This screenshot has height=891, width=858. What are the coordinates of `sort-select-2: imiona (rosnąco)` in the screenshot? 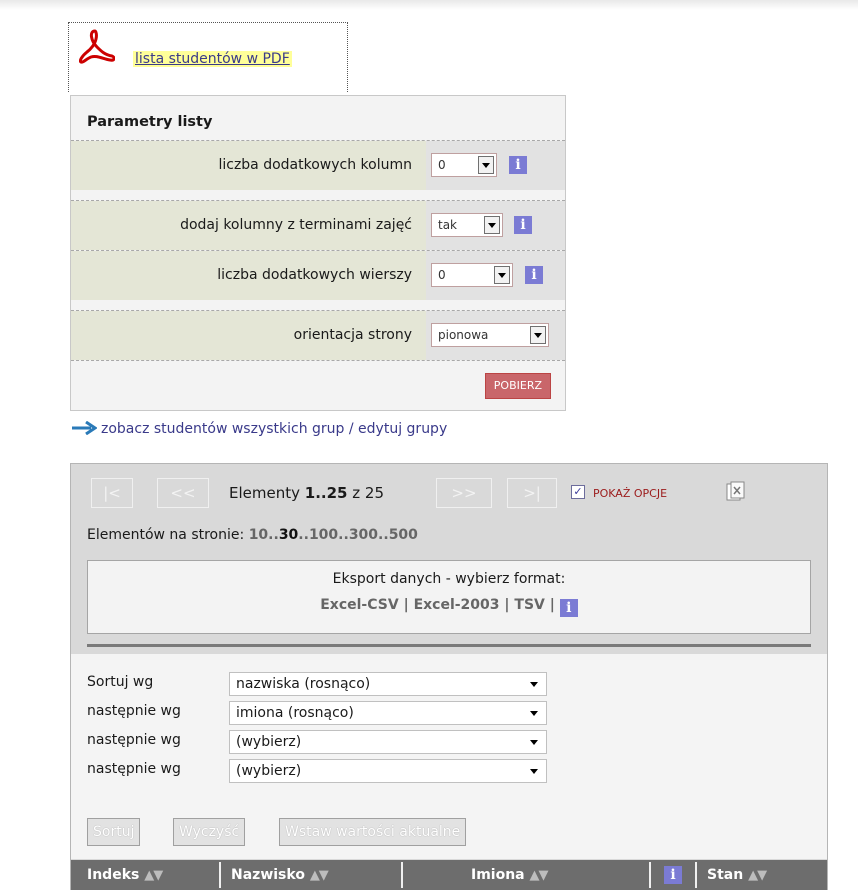 It's located at (388, 713).